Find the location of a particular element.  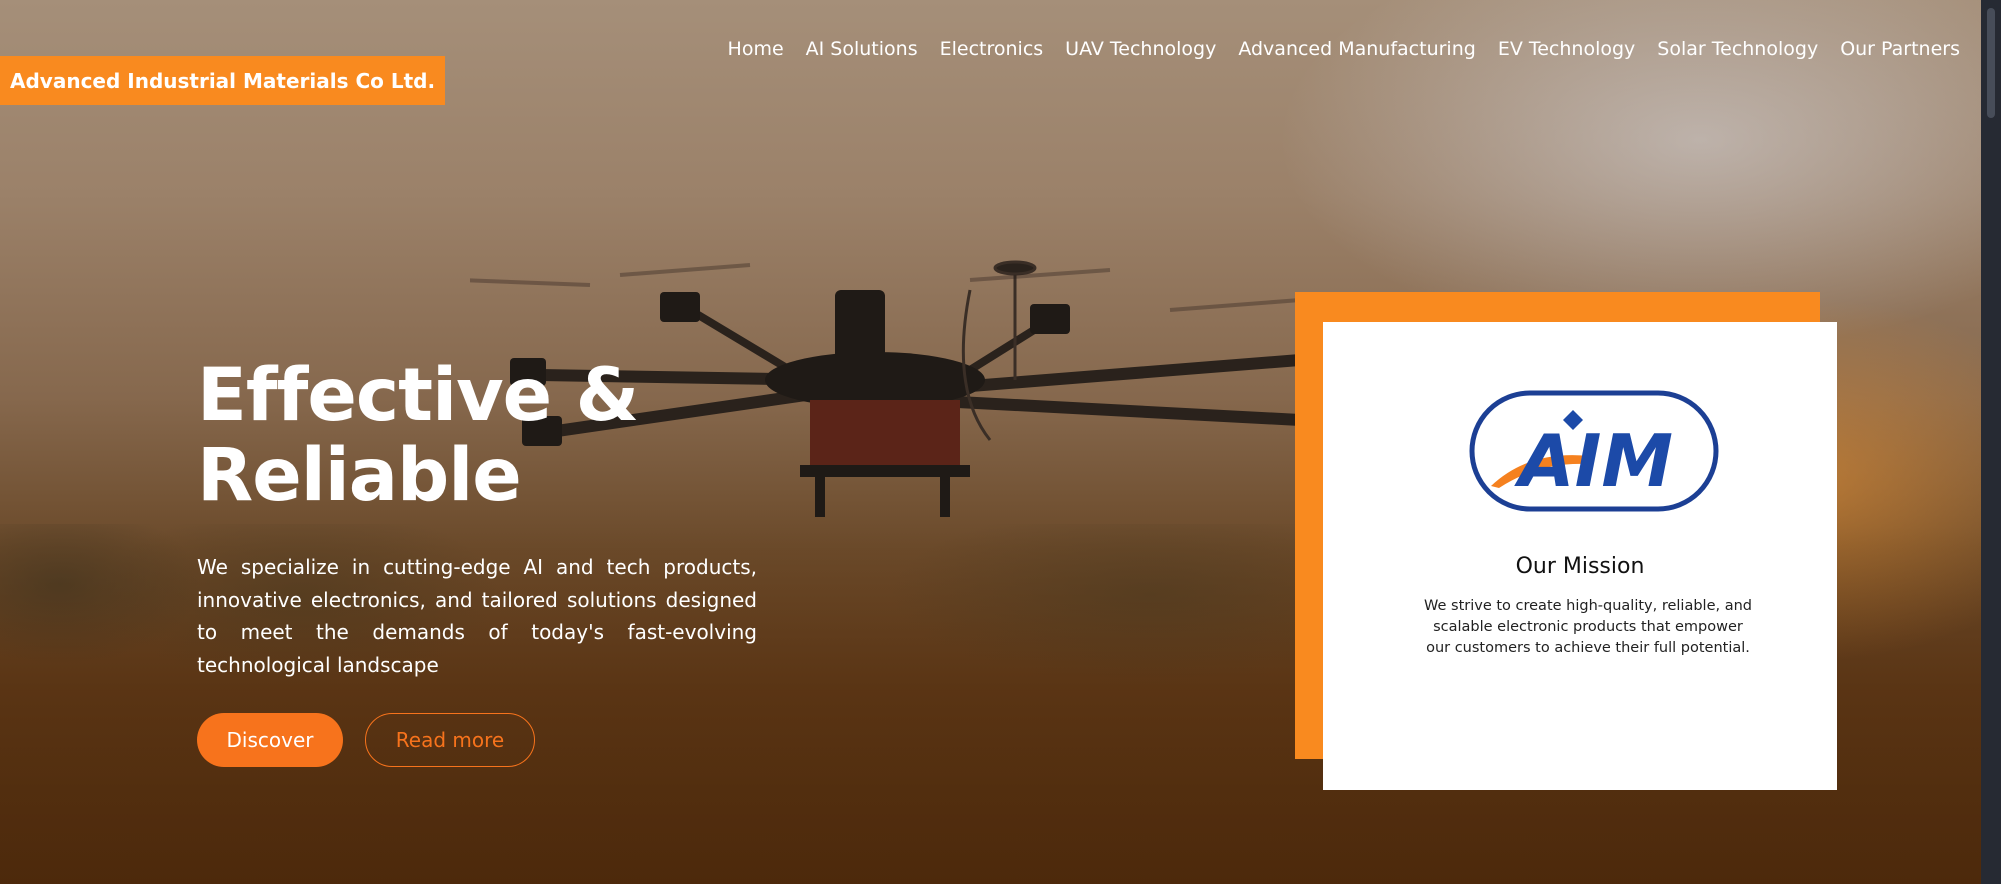

discover-button: Discover is located at coordinates (270, 740).